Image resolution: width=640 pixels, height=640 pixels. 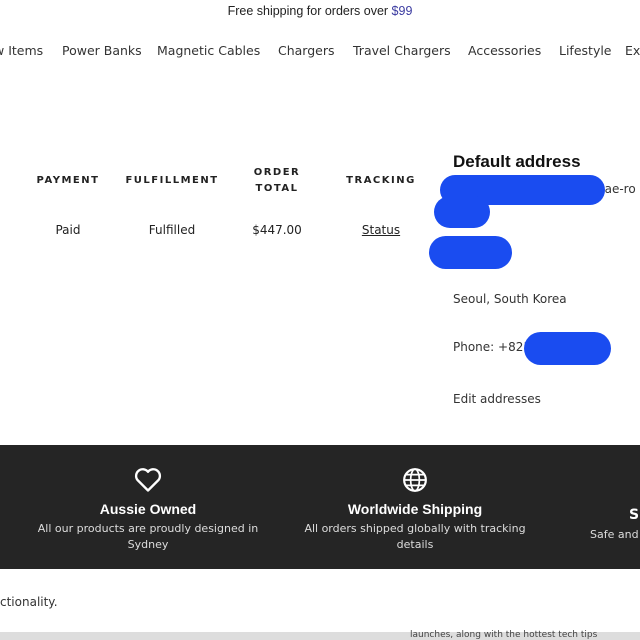 I want to click on globe-icon, so click(x=415, y=480).